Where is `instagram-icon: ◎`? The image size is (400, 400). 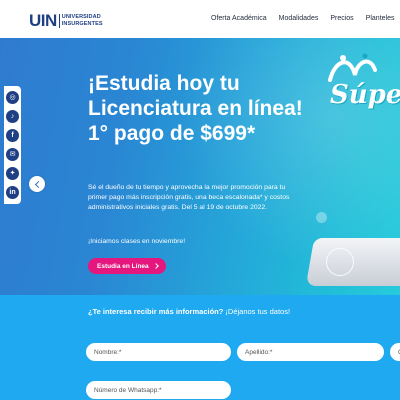
instagram-icon: ◎ is located at coordinates (12, 97).